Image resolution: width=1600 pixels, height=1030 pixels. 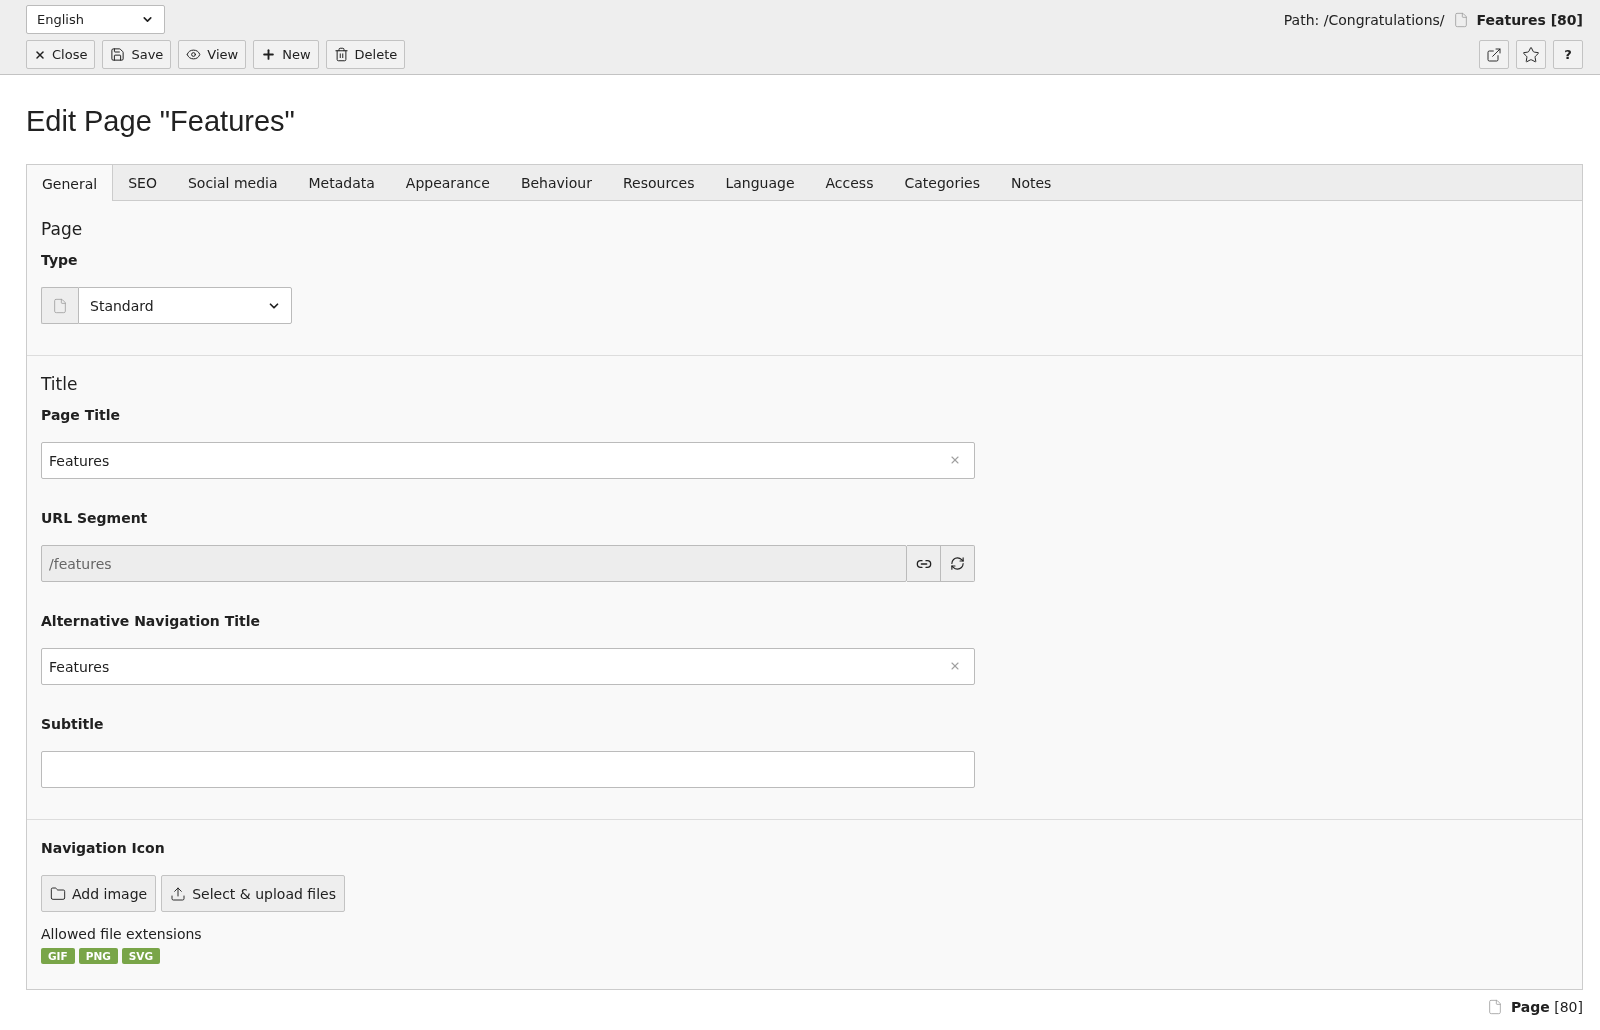 I want to click on close-icon, so click(x=40, y=54).